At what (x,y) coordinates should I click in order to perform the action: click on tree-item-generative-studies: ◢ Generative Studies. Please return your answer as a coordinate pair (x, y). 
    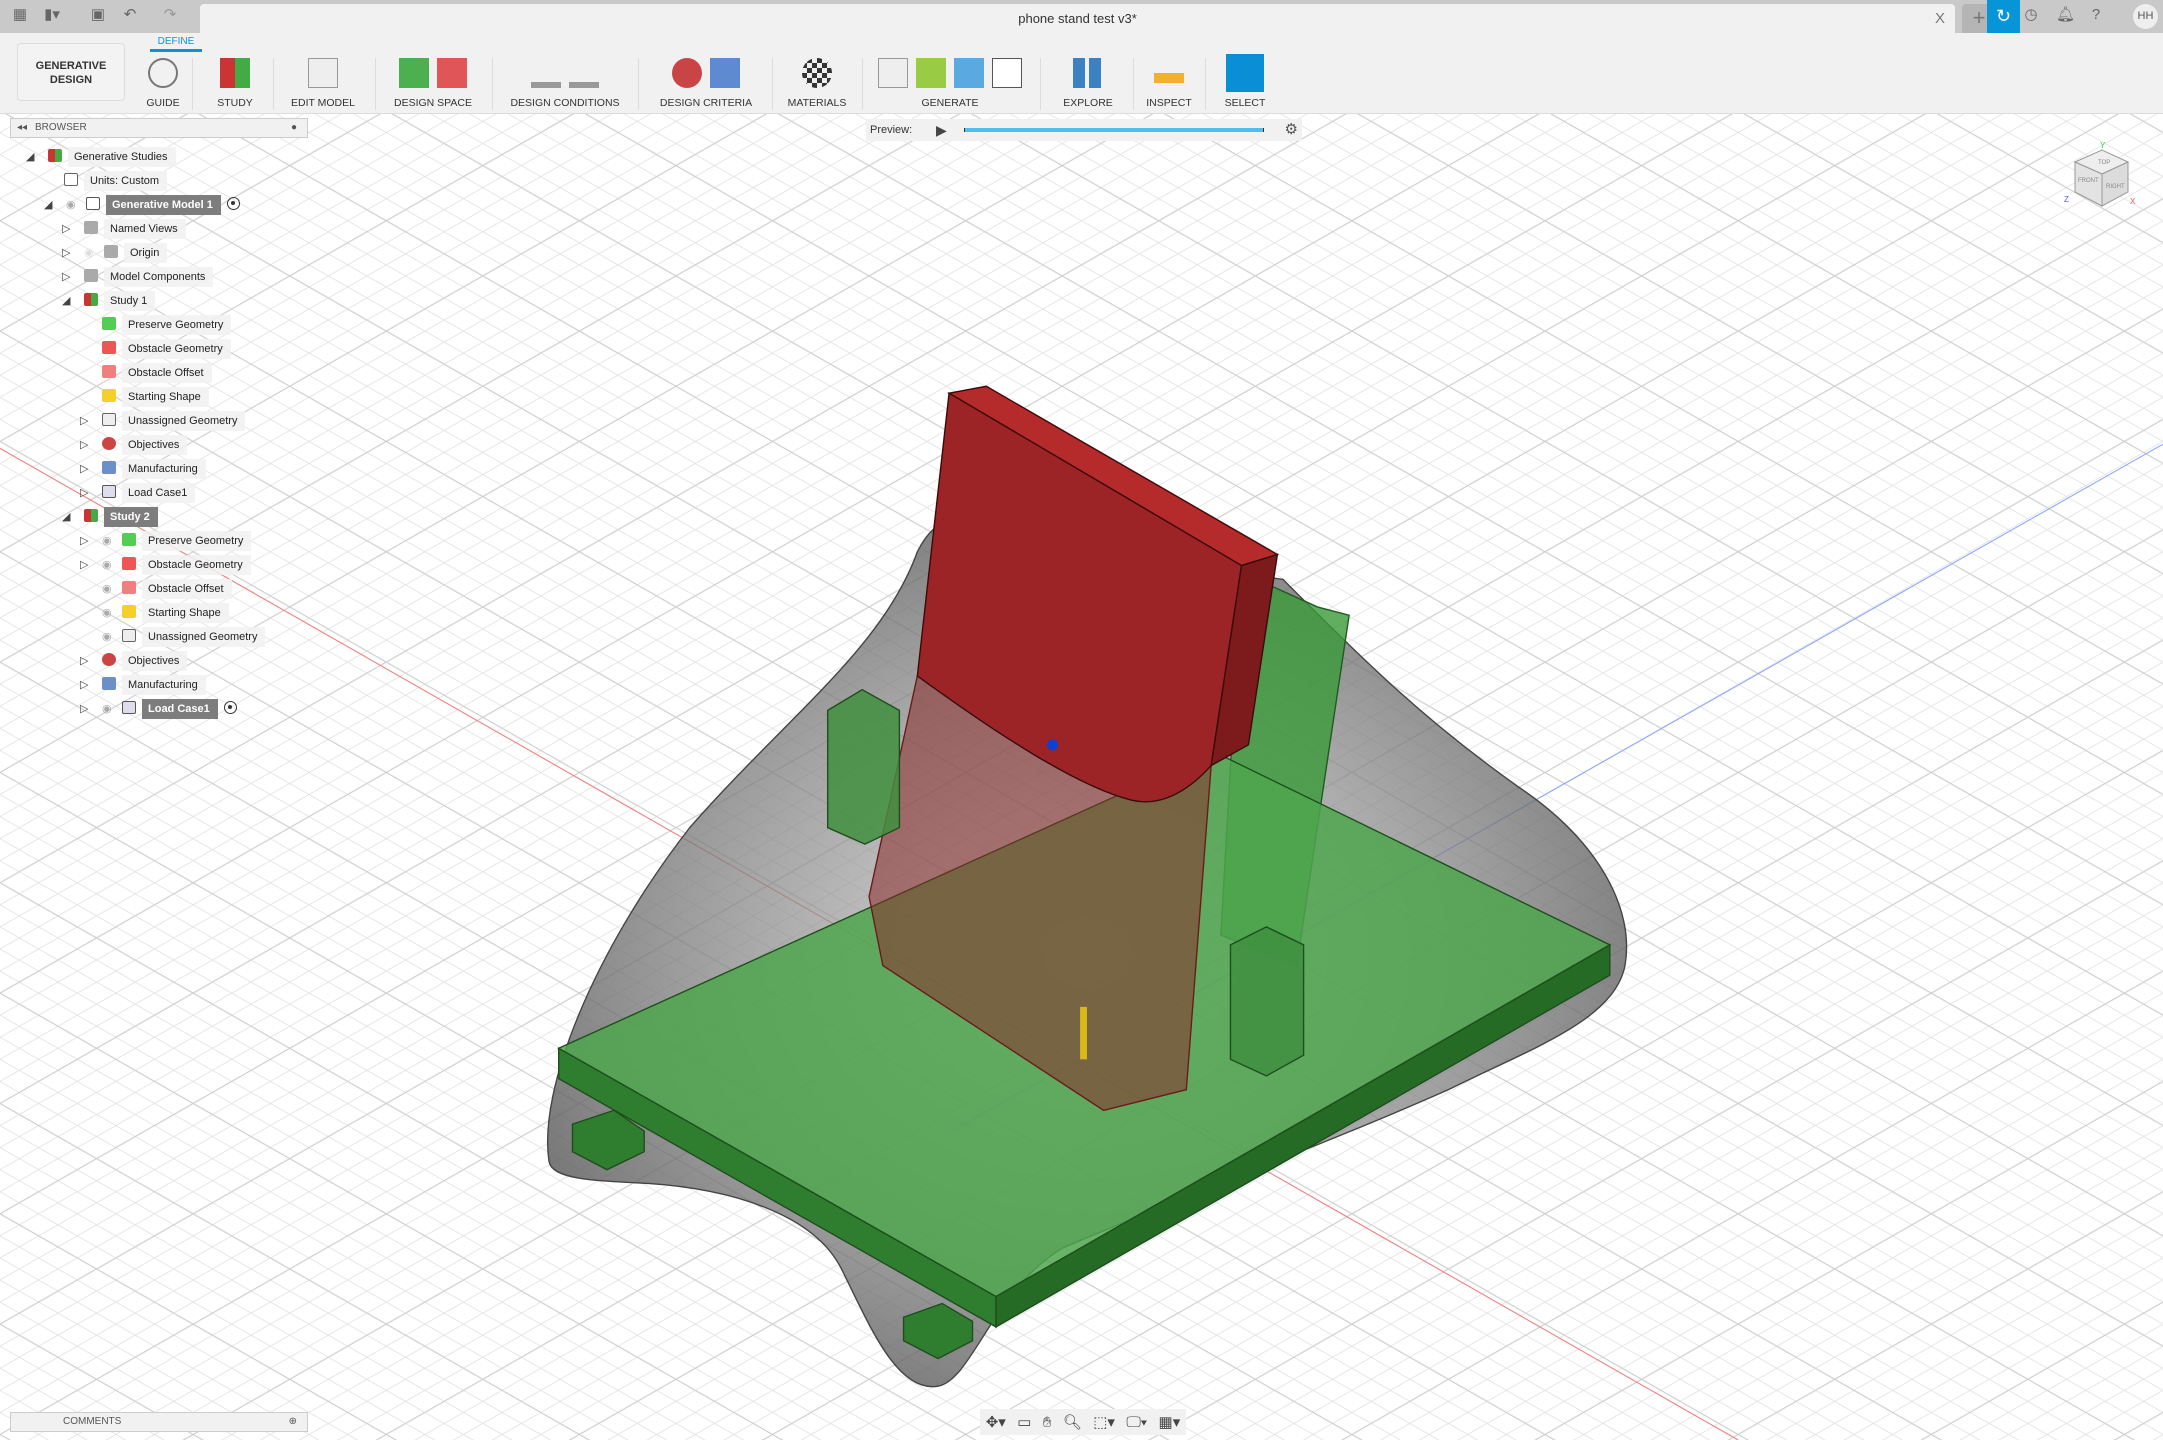
    Looking at the image, I should click on (101, 157).